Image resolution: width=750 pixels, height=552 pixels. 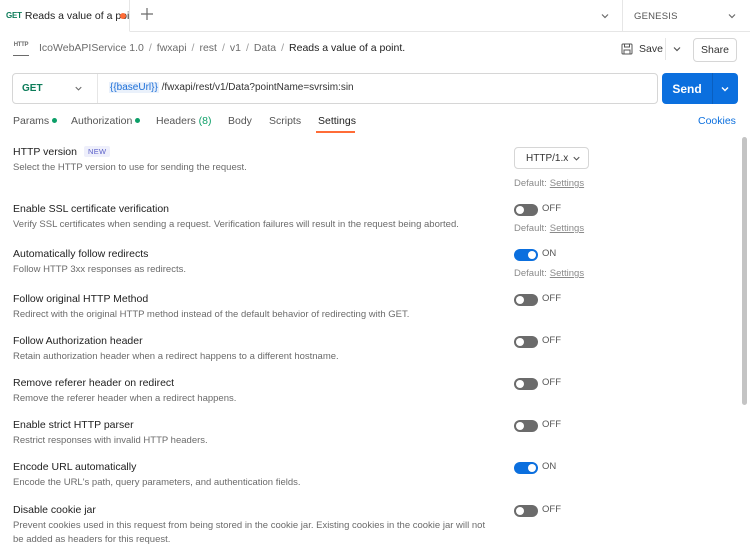 What do you see at coordinates (94, 383) in the screenshot?
I see `setting-title: Remove referer header on redirect` at bounding box center [94, 383].